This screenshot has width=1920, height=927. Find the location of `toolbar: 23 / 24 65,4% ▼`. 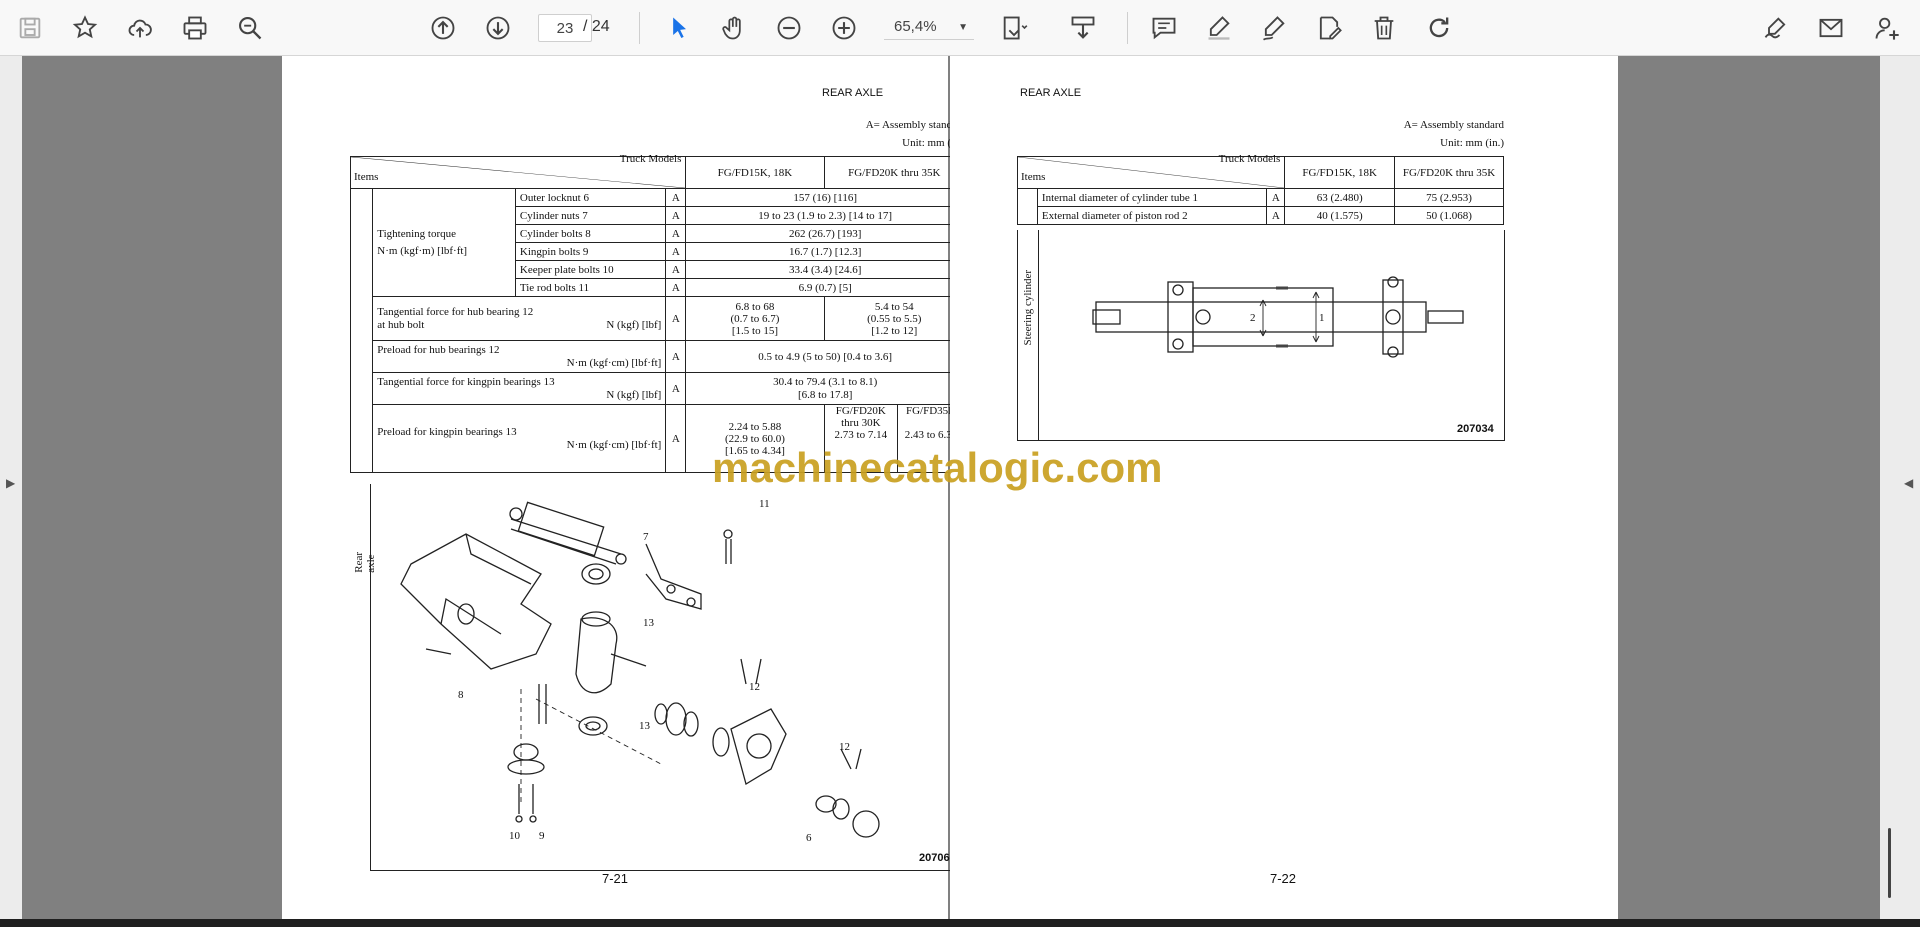

toolbar: 23 / 24 65,4% ▼ is located at coordinates (960, 28).